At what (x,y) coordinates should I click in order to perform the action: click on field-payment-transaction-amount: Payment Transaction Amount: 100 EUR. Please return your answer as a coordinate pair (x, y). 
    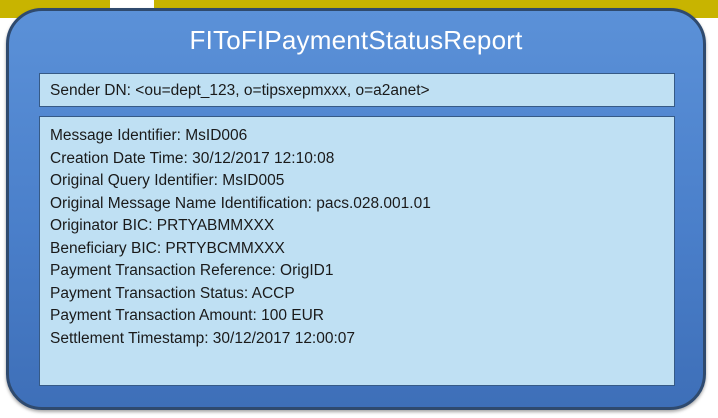
    Looking at the image, I should click on (187, 315).